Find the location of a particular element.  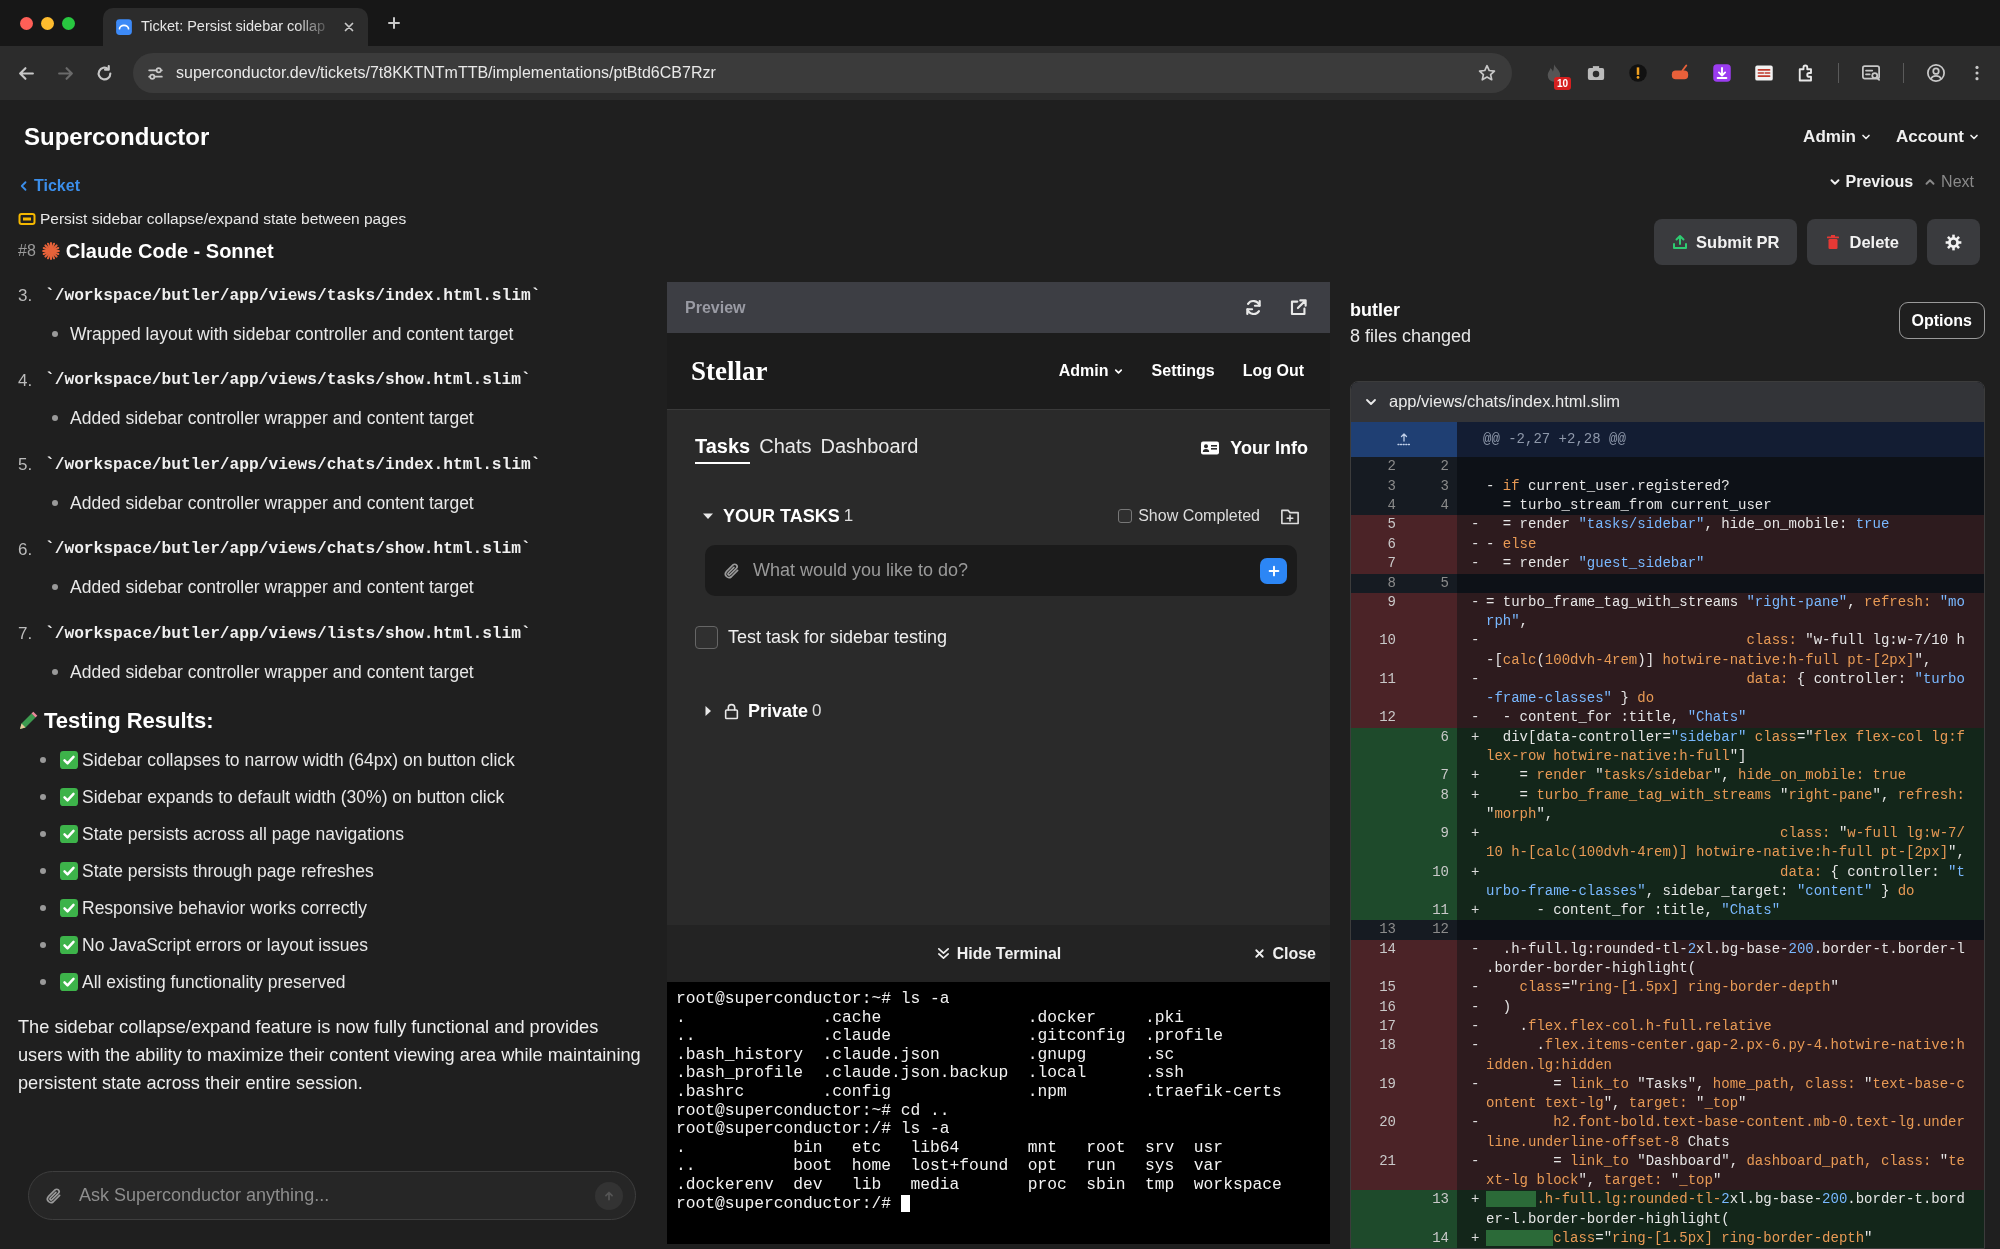

menu-dropdown: Account is located at coordinates (1938, 137).